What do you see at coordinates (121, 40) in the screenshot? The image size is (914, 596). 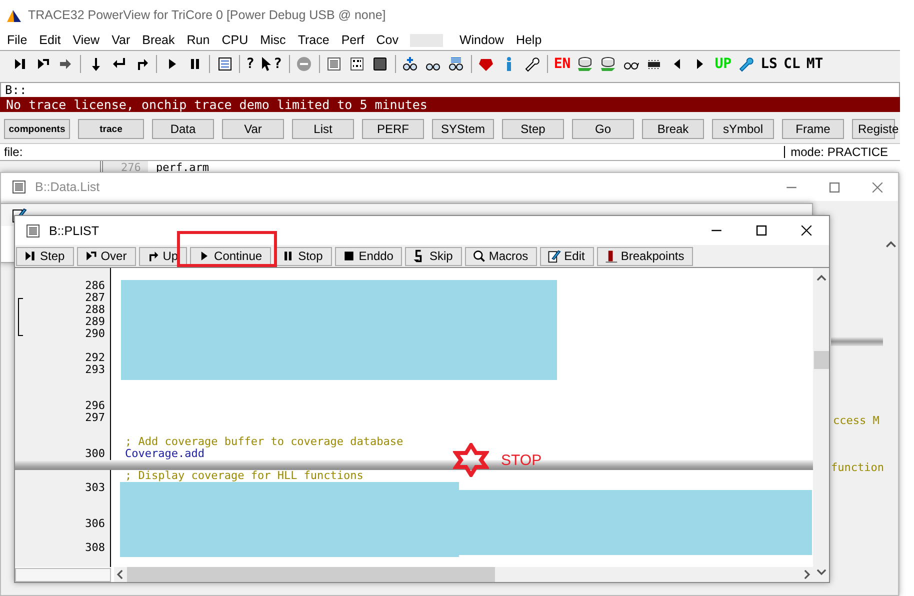 I see `menu-item: Var` at bounding box center [121, 40].